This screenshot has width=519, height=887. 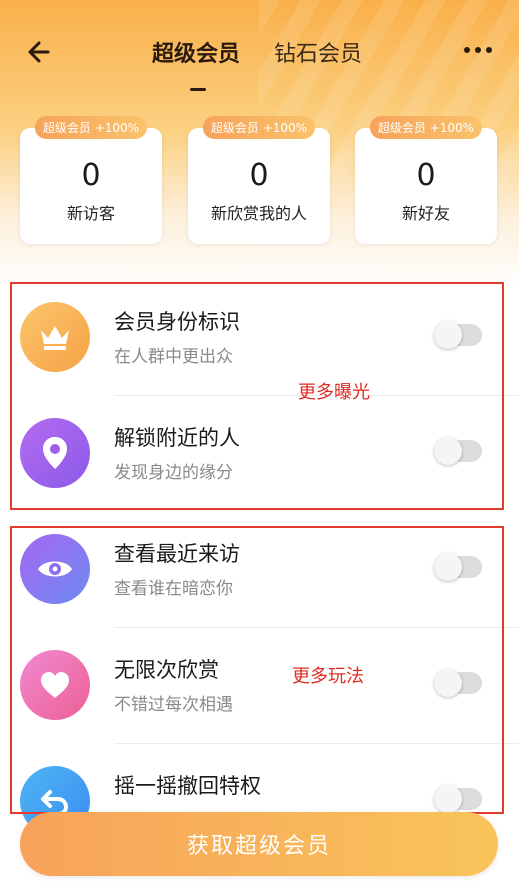 I want to click on top-bar: 超级会员 钻石会员, so click(x=259, y=56).